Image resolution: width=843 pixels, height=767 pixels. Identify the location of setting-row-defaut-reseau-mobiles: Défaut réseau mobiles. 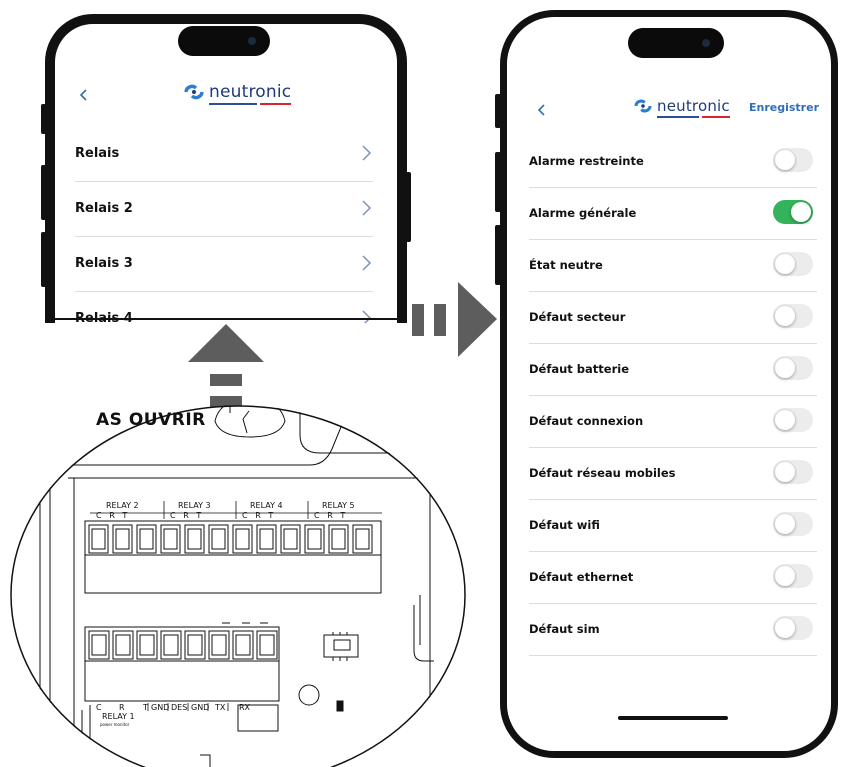
(673, 473).